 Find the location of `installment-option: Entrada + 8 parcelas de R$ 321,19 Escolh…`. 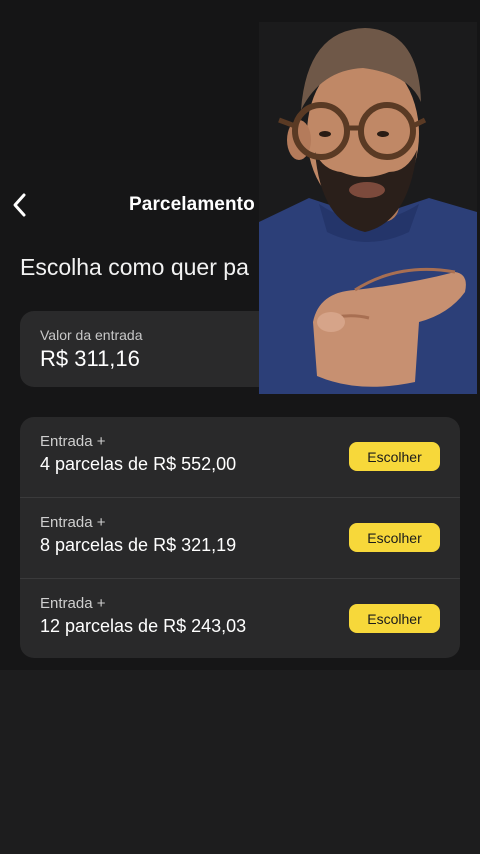

installment-option: Entrada + 8 parcelas de R$ 321,19 Escolh… is located at coordinates (240, 537).